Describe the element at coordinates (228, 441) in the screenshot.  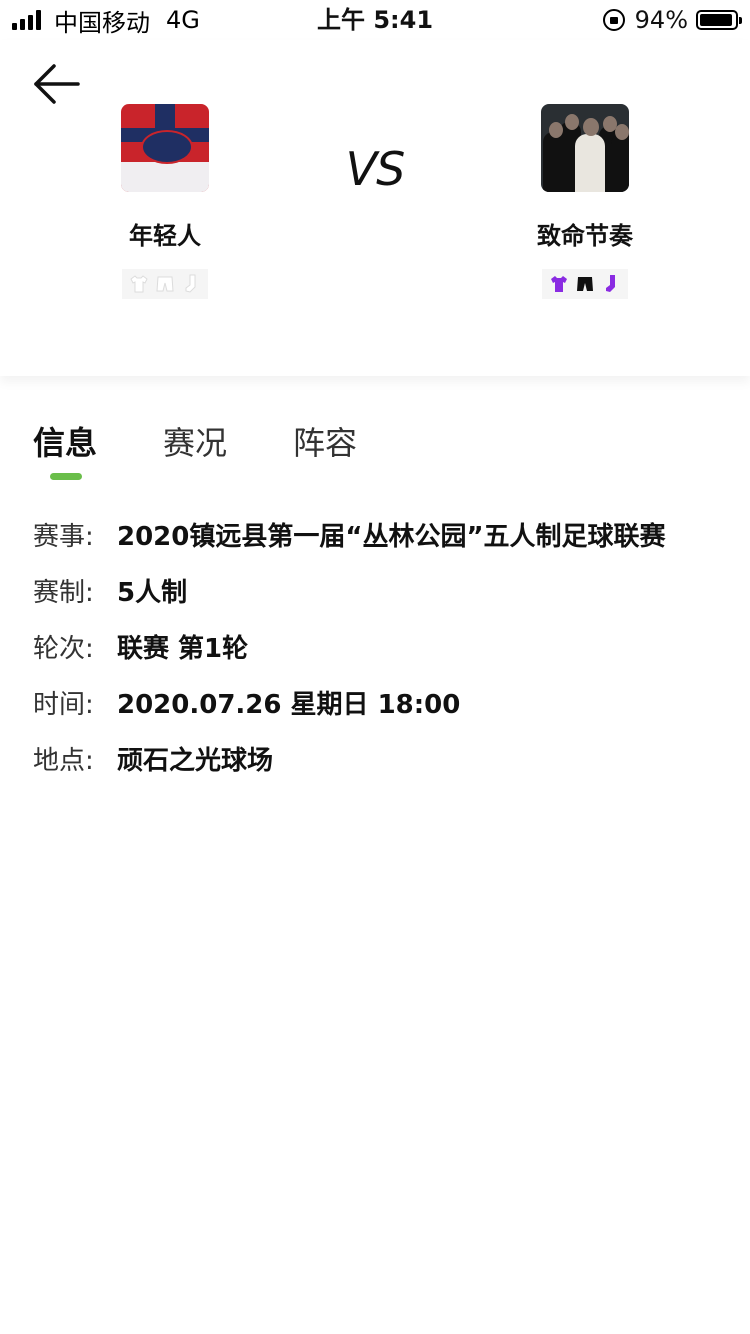
I see `tab-bar: 信息 赛况 阵容` at that location.